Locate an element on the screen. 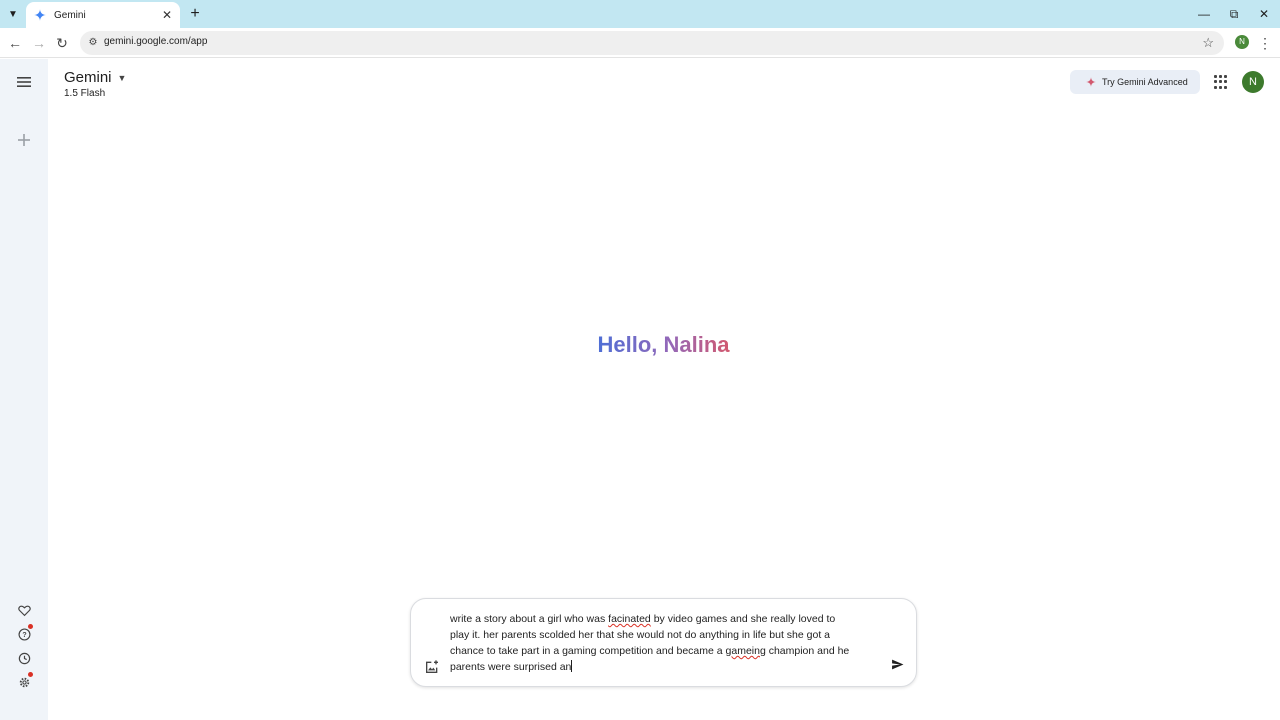 The width and height of the screenshot is (1280, 720). back-arrow-icon: ← is located at coordinates (15, 43).